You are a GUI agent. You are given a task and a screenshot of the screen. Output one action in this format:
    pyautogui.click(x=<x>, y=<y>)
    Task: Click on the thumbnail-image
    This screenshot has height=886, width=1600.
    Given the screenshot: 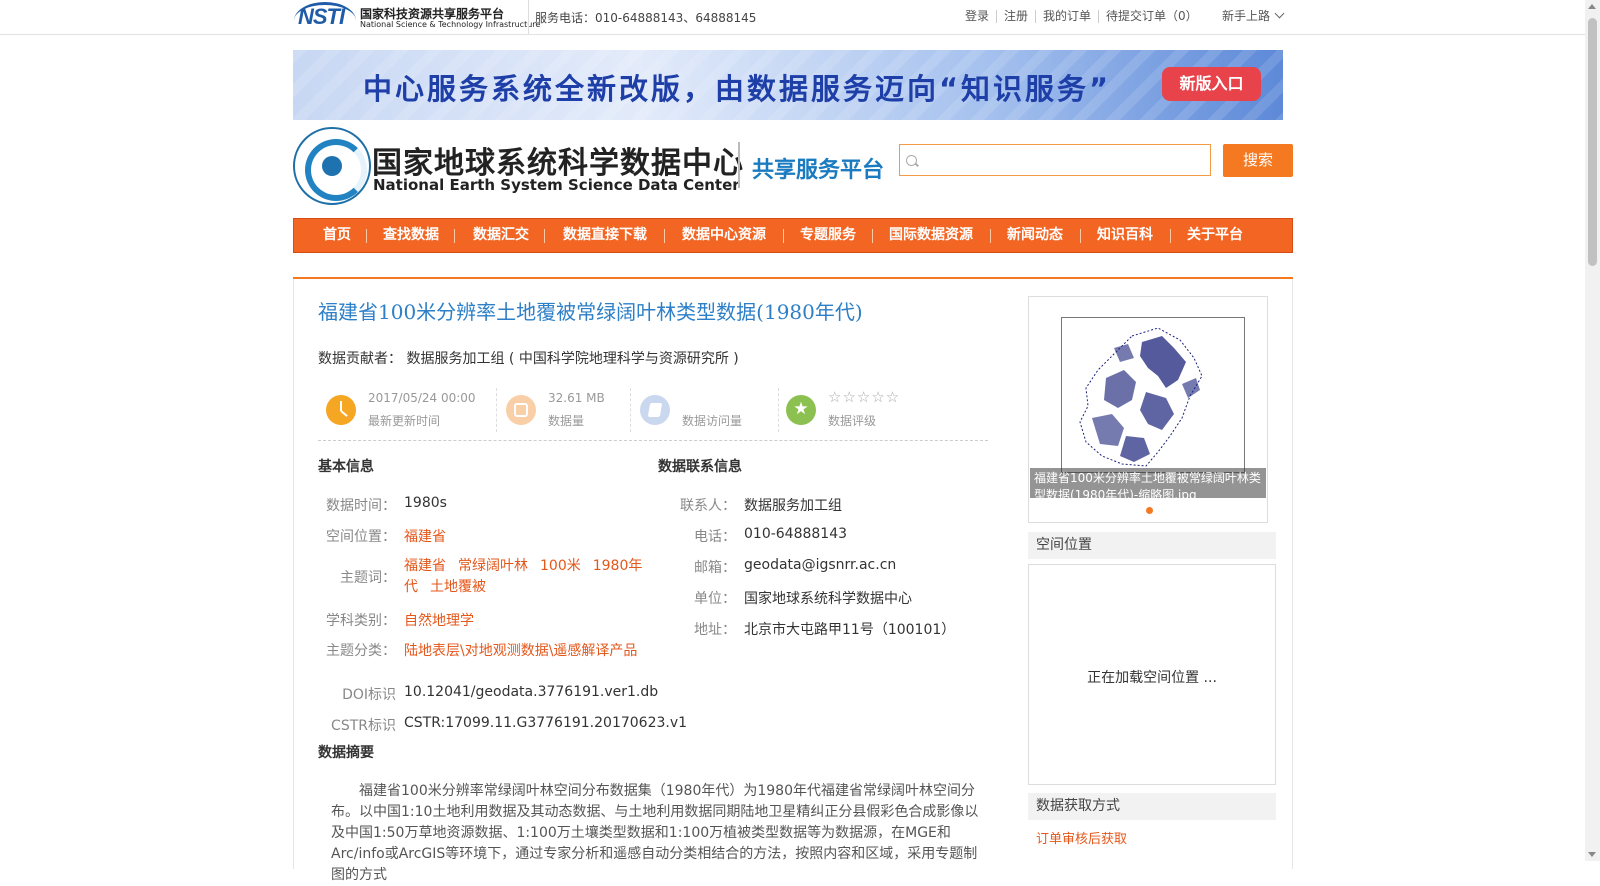 What is the action you would take?
    pyautogui.click(x=1153, y=395)
    